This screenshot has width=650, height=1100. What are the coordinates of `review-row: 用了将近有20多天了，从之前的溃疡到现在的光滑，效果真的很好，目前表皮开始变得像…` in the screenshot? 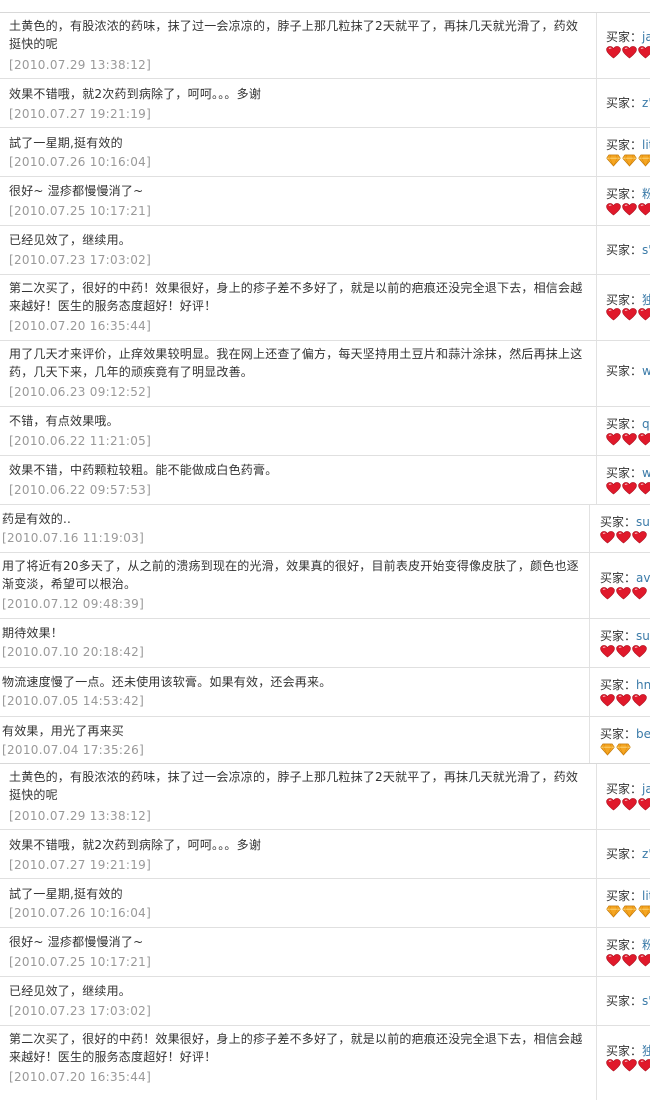 It's located at (325, 586).